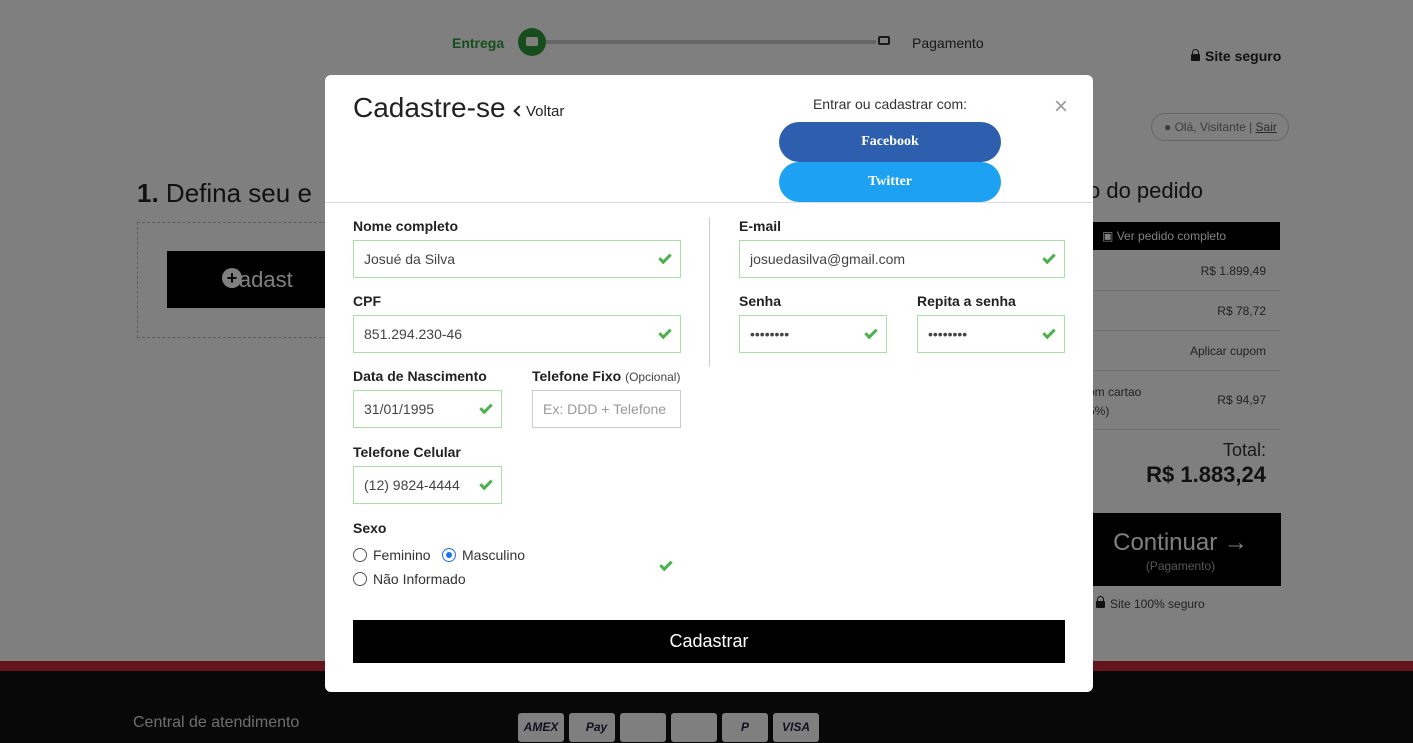 This screenshot has width=1413, height=743. What do you see at coordinates (367, 301) in the screenshot?
I see `cpf-label: CPF` at bounding box center [367, 301].